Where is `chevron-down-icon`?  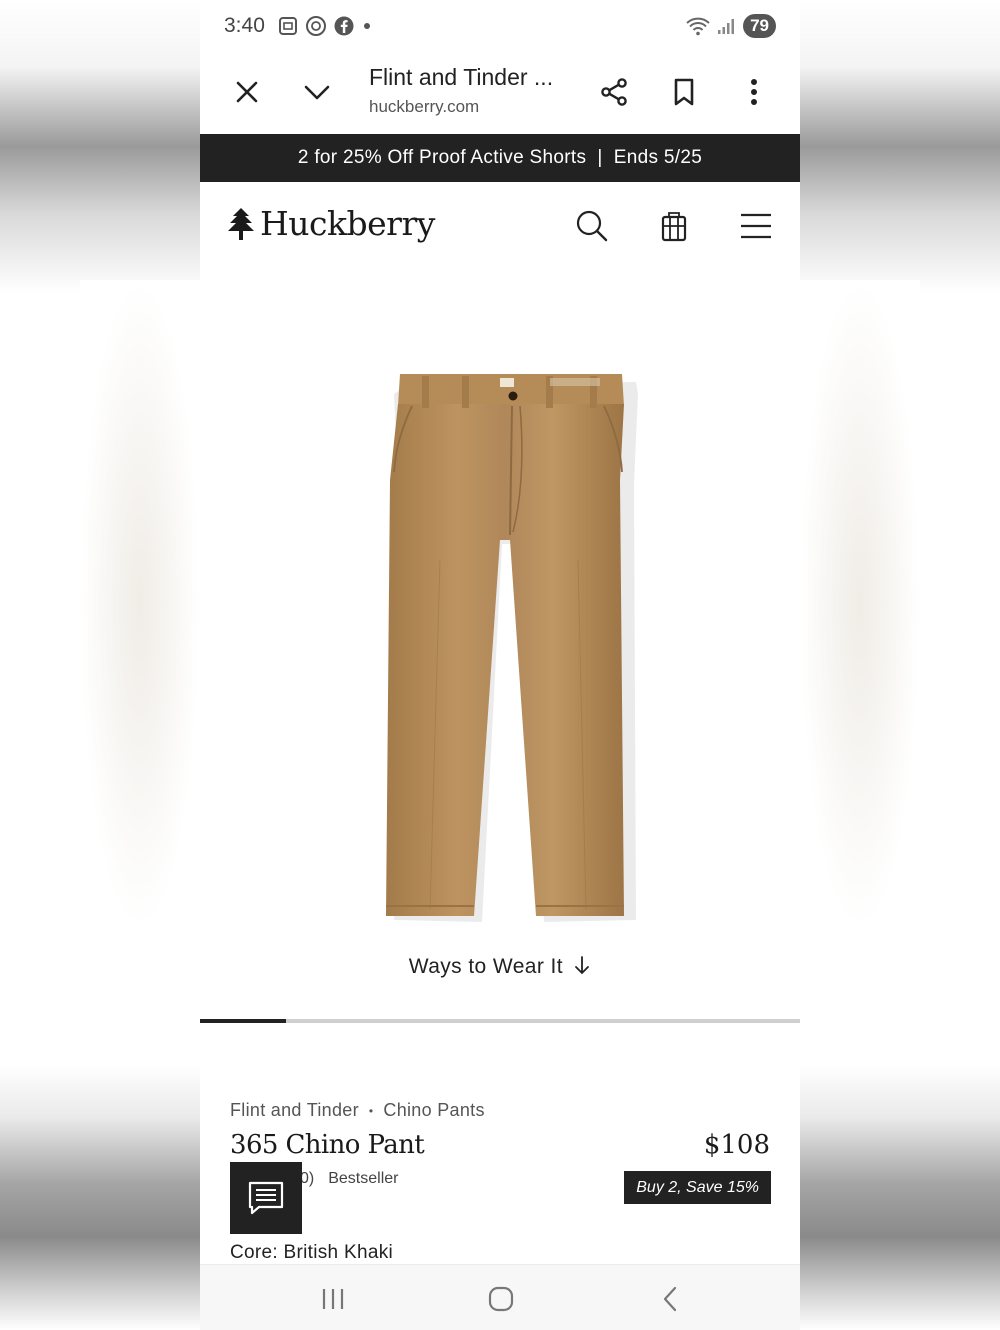 chevron-down-icon is located at coordinates (317, 92).